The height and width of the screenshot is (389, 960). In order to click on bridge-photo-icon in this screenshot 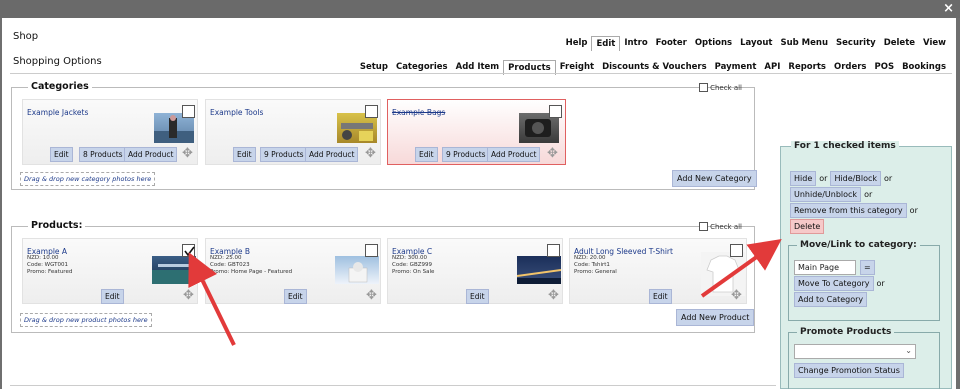, I will do `click(539, 276)`.